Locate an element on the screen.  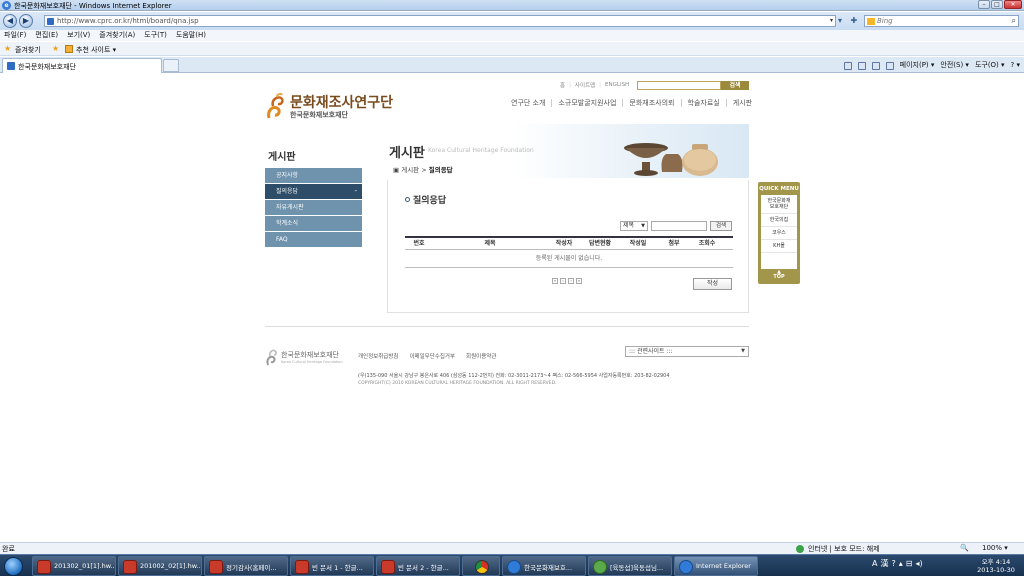
search-field-value: 제목 is located at coordinates (629, 225).